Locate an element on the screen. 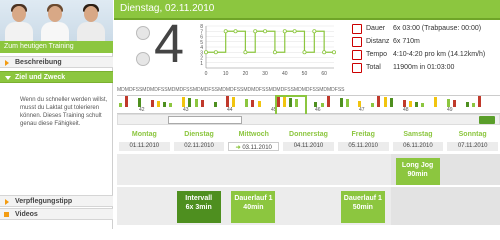 The width and height of the screenshot is (500, 240). calendar-day-date: 04.11.2010 is located at coordinates (308, 146).